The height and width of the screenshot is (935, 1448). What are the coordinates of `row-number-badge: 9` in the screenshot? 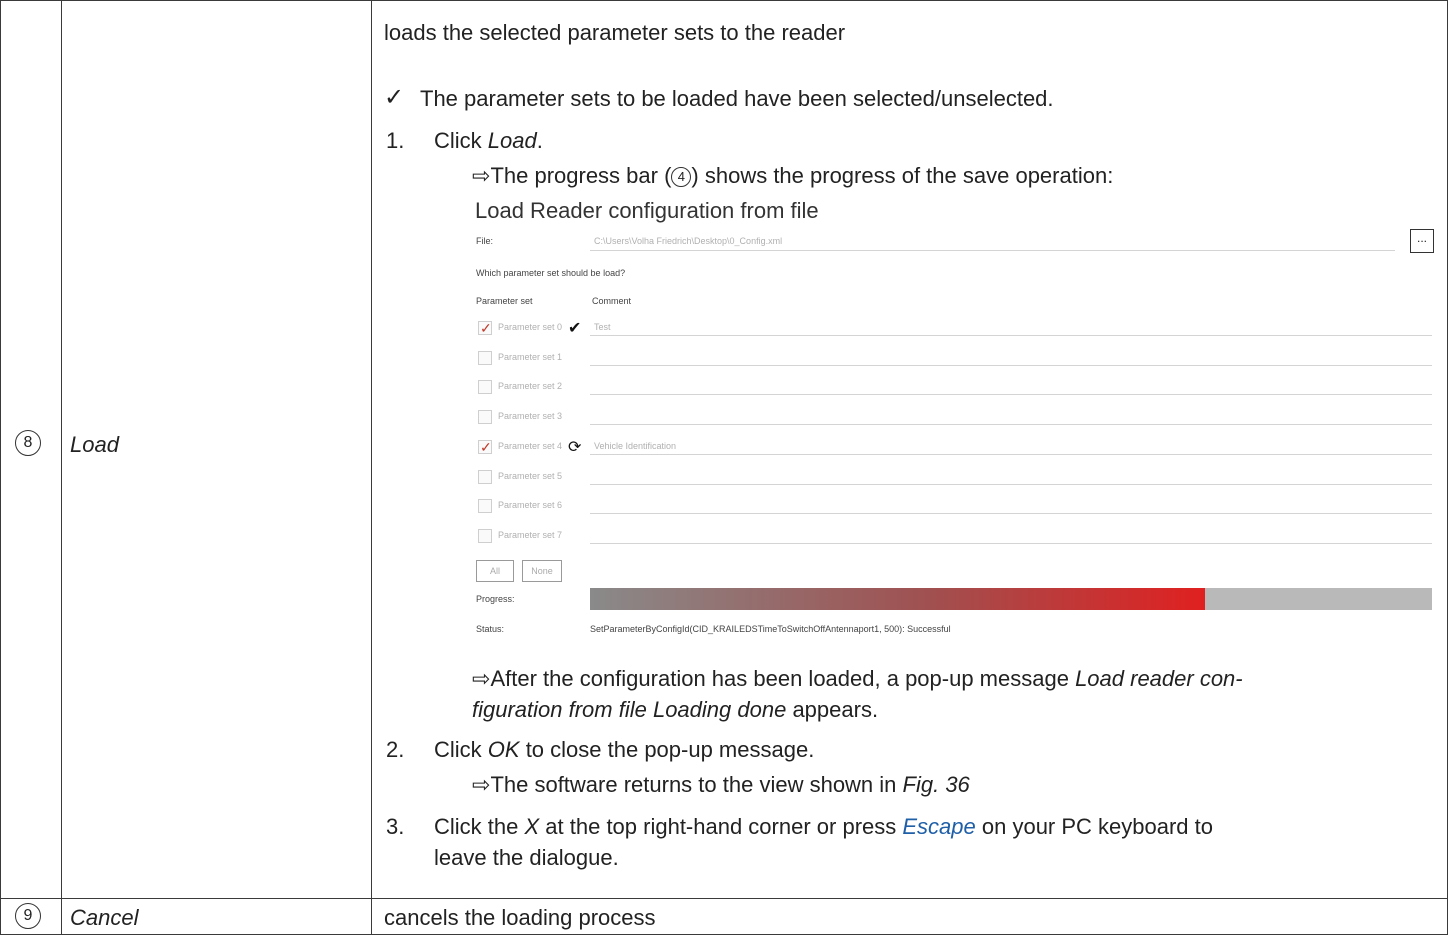 It's located at (28, 916).